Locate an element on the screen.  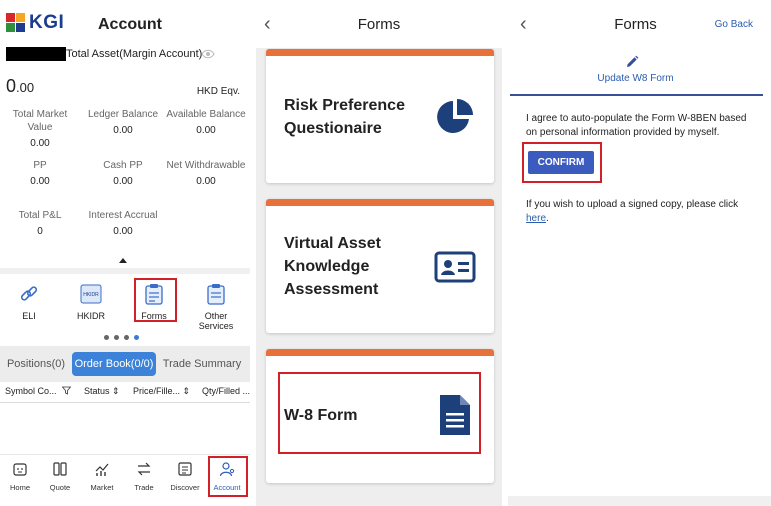
card-title: Virtual Asset Knowledge Assessment is located at coordinates (332, 266).